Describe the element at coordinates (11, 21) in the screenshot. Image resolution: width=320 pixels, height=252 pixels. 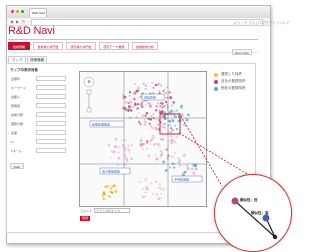
I see `back-icon: ◀` at that location.